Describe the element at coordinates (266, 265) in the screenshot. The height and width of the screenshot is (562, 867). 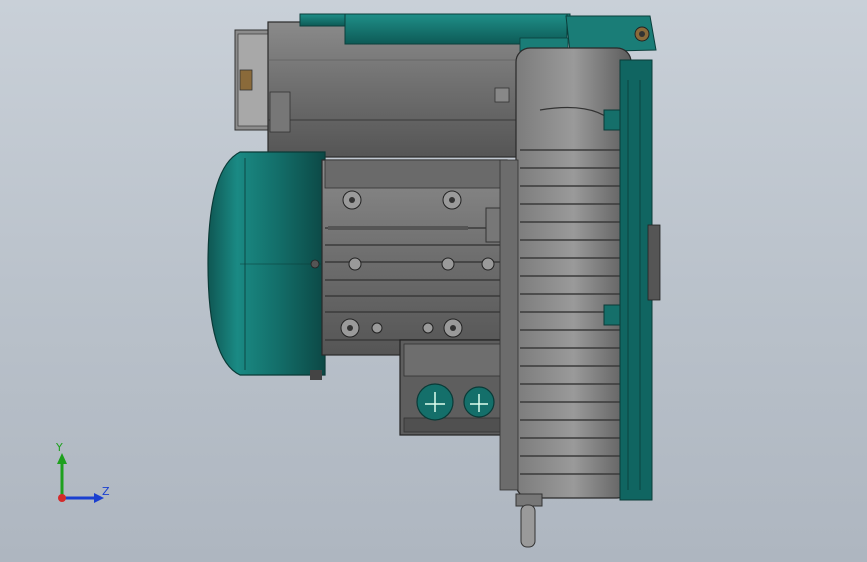
I see `motor-end-cap` at that location.